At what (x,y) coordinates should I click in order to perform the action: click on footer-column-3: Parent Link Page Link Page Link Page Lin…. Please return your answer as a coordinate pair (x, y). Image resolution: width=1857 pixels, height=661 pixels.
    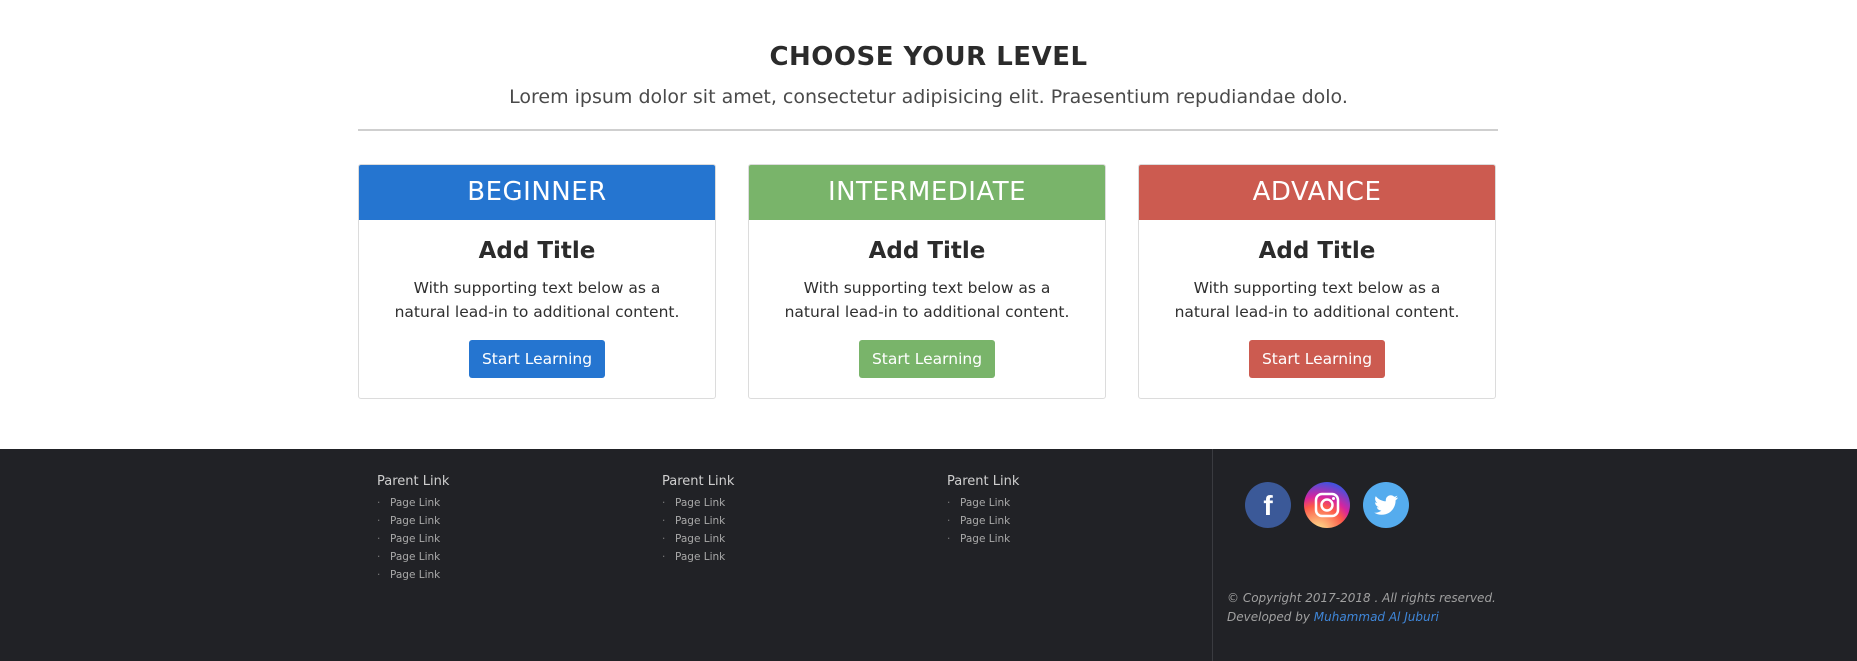
    Looking at the image, I should click on (983, 511).